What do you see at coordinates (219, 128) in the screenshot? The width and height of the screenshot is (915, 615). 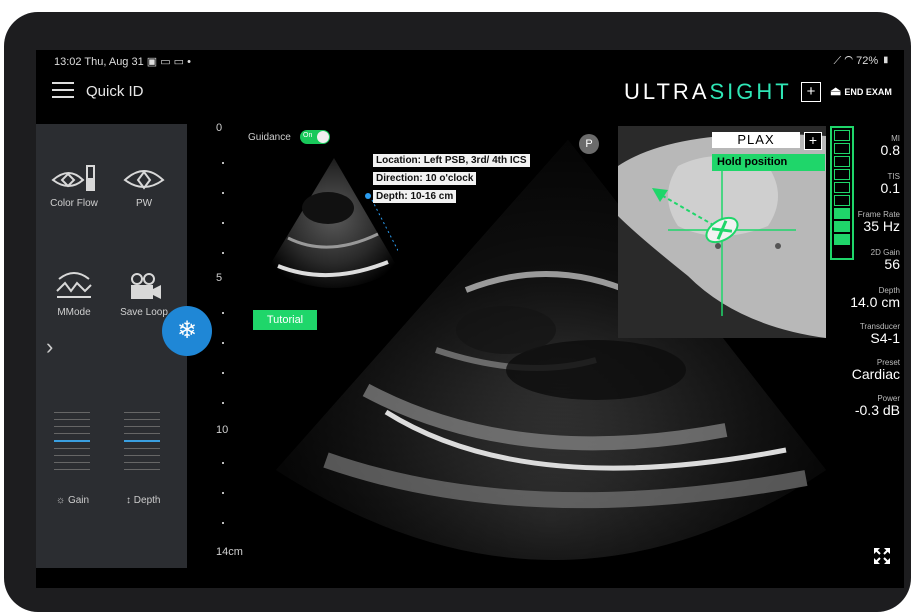 I see `depth-mark: 0` at bounding box center [219, 128].